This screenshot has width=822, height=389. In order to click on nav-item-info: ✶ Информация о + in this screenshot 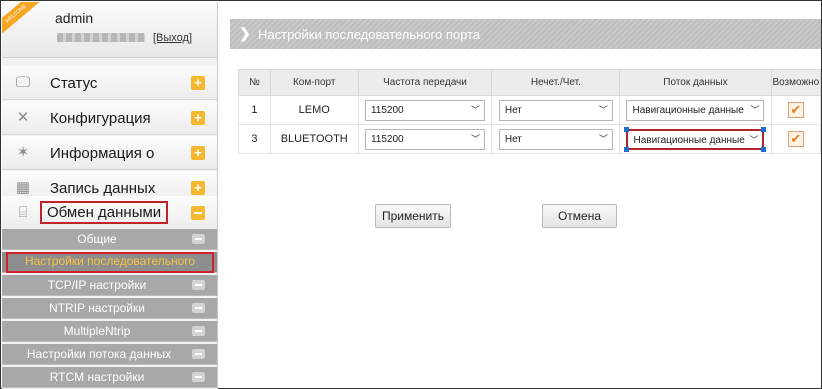, I will do `click(109, 153)`.